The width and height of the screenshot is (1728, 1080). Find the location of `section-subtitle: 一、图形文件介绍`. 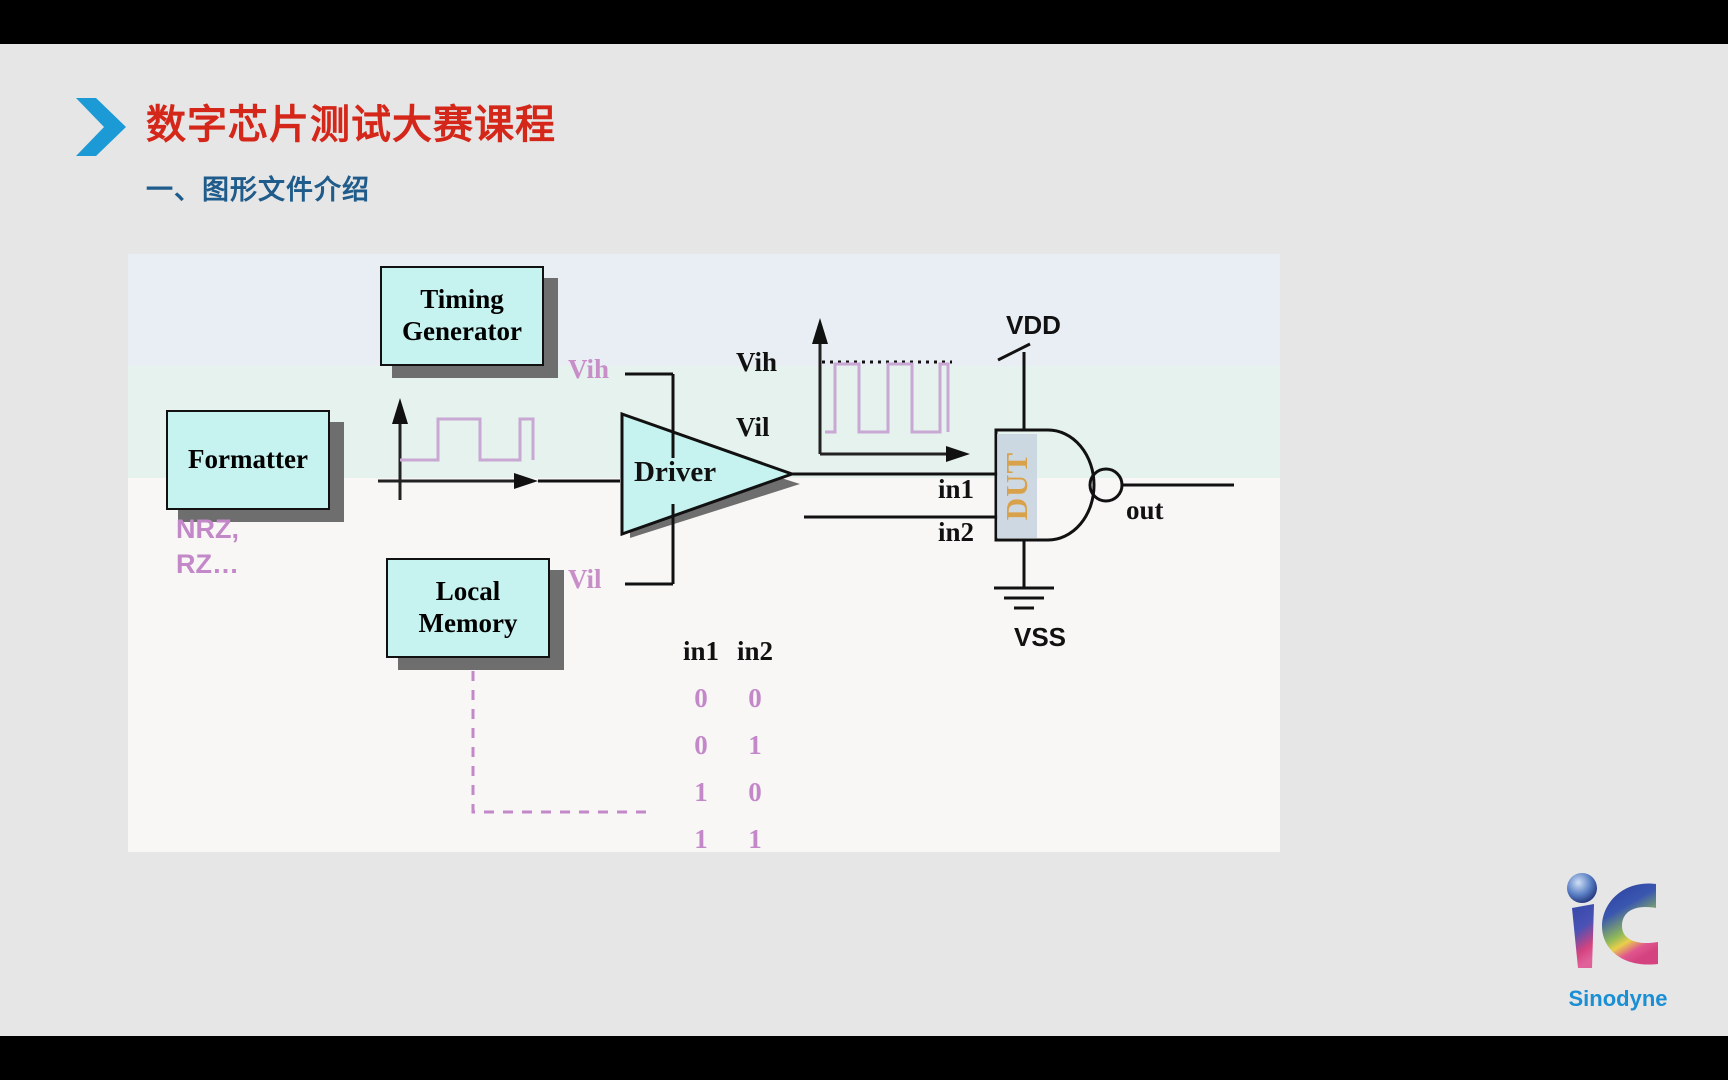

section-subtitle: 一、图形文件介绍 is located at coordinates (258, 190).